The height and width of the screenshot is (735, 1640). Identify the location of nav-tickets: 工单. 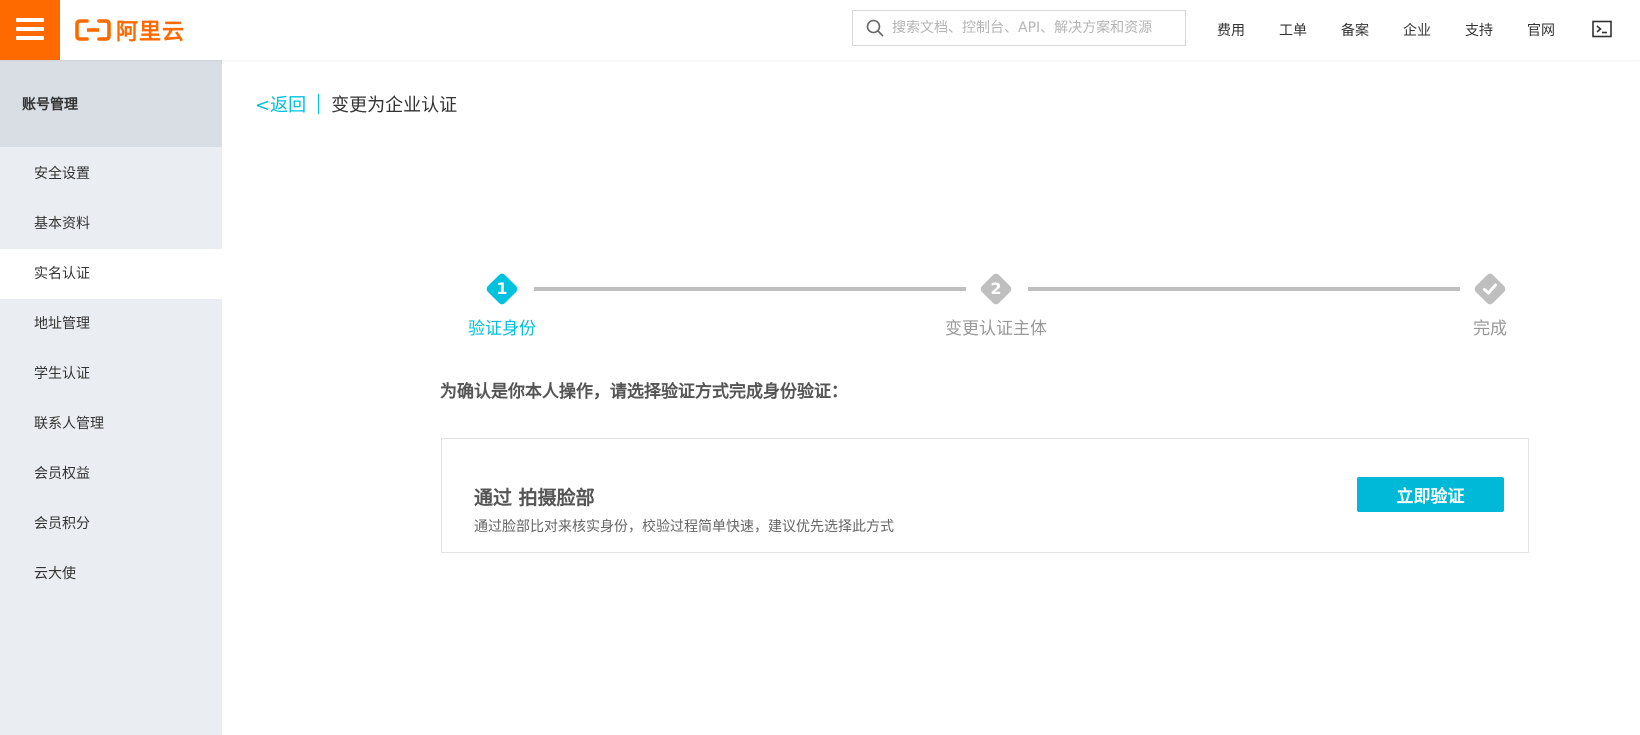
(1293, 30).